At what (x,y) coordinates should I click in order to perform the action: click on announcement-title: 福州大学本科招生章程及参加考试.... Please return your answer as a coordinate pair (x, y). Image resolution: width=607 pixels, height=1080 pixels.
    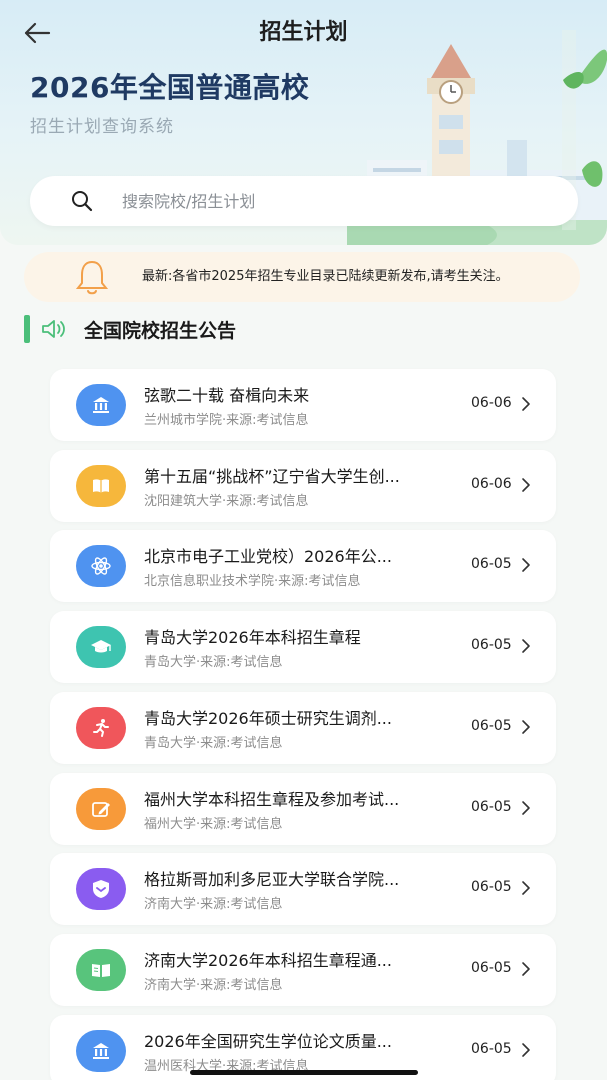
    Looking at the image, I should click on (272, 799).